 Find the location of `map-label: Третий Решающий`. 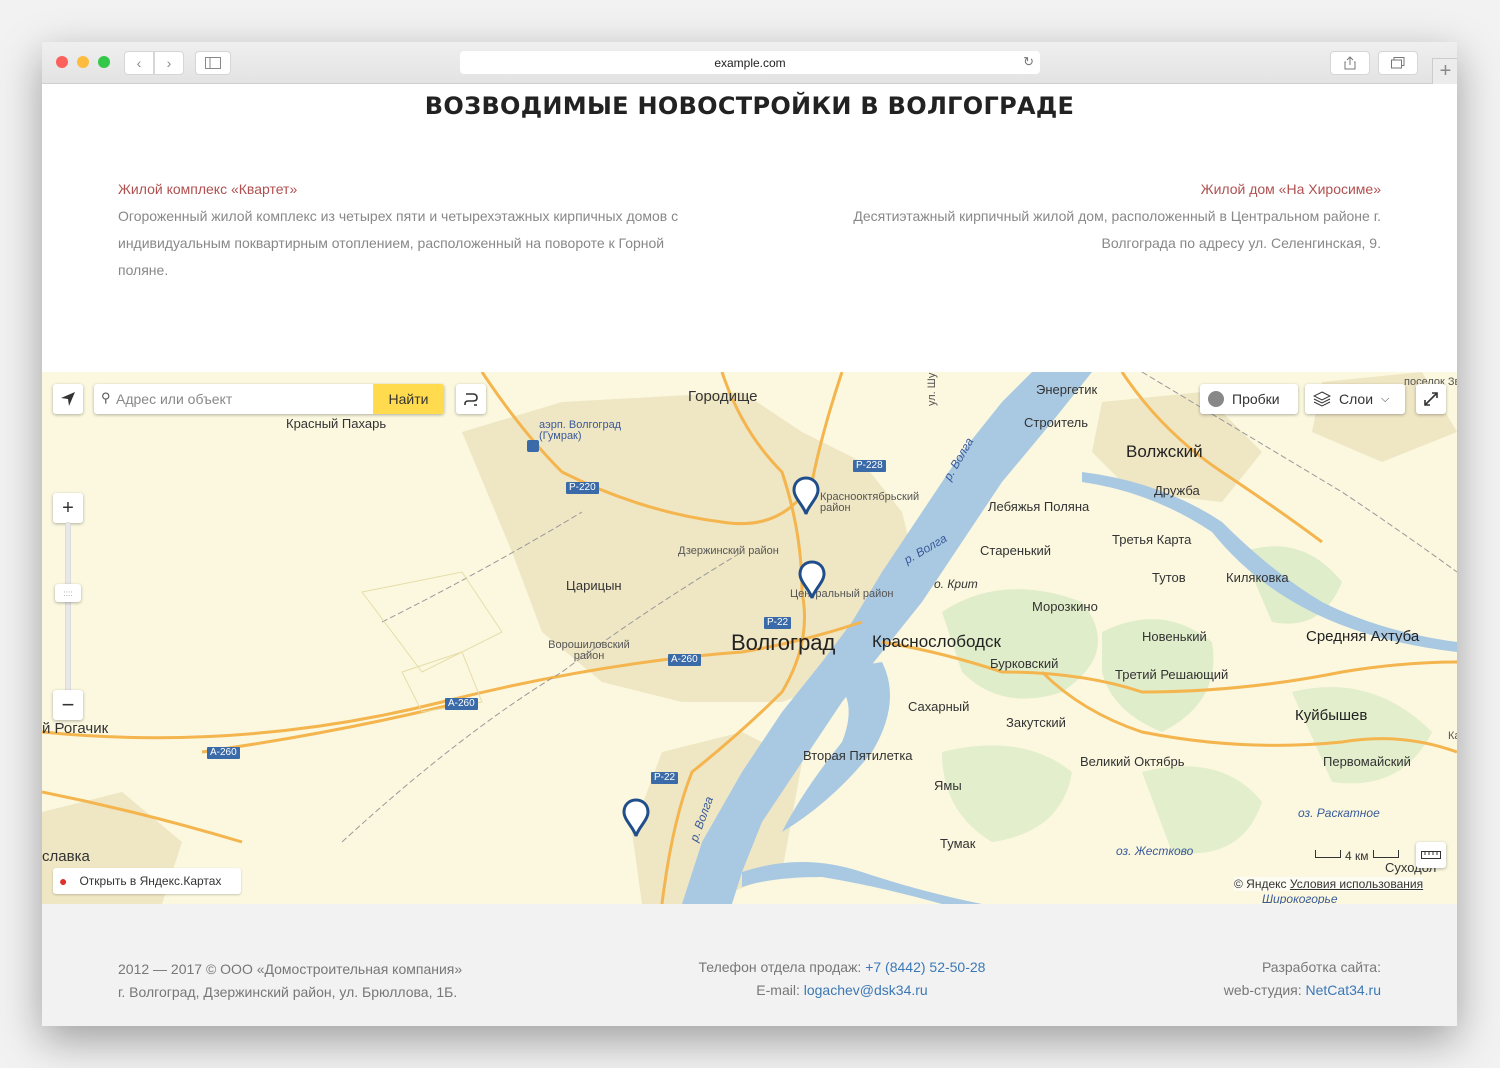

map-label: Третий Решающий is located at coordinates (1172, 674).